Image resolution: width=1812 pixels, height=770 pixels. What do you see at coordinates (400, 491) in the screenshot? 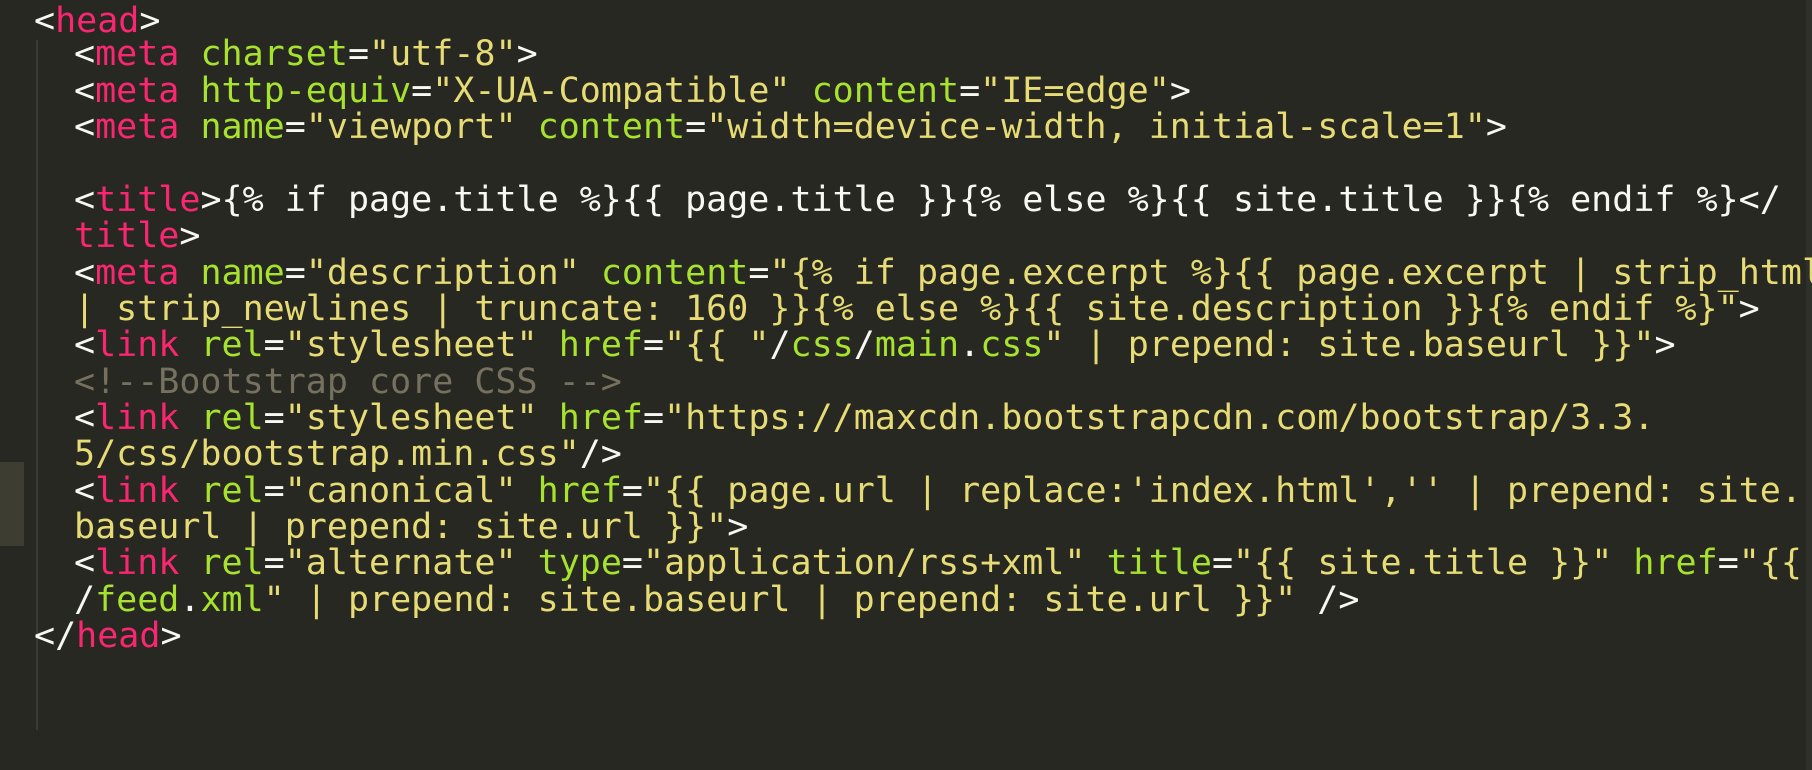
I see `string-token: "canonical"` at bounding box center [400, 491].